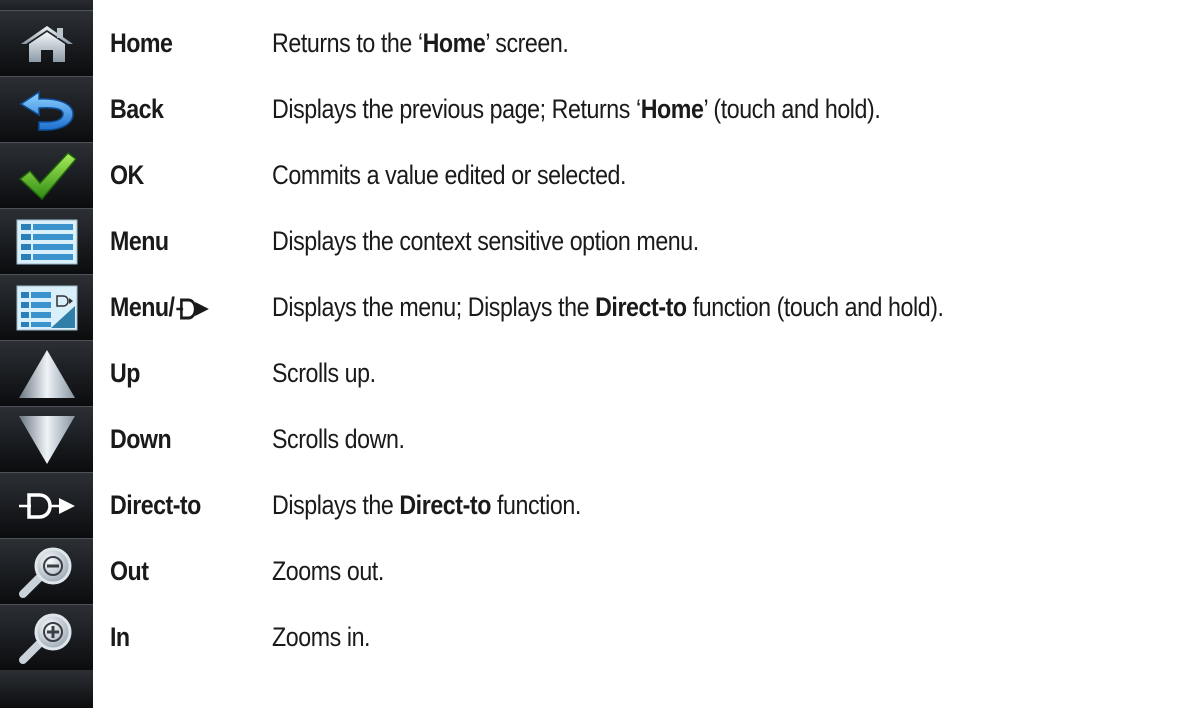  Describe the element at coordinates (46, 373) in the screenshot. I see `up-arrow-icon` at that location.